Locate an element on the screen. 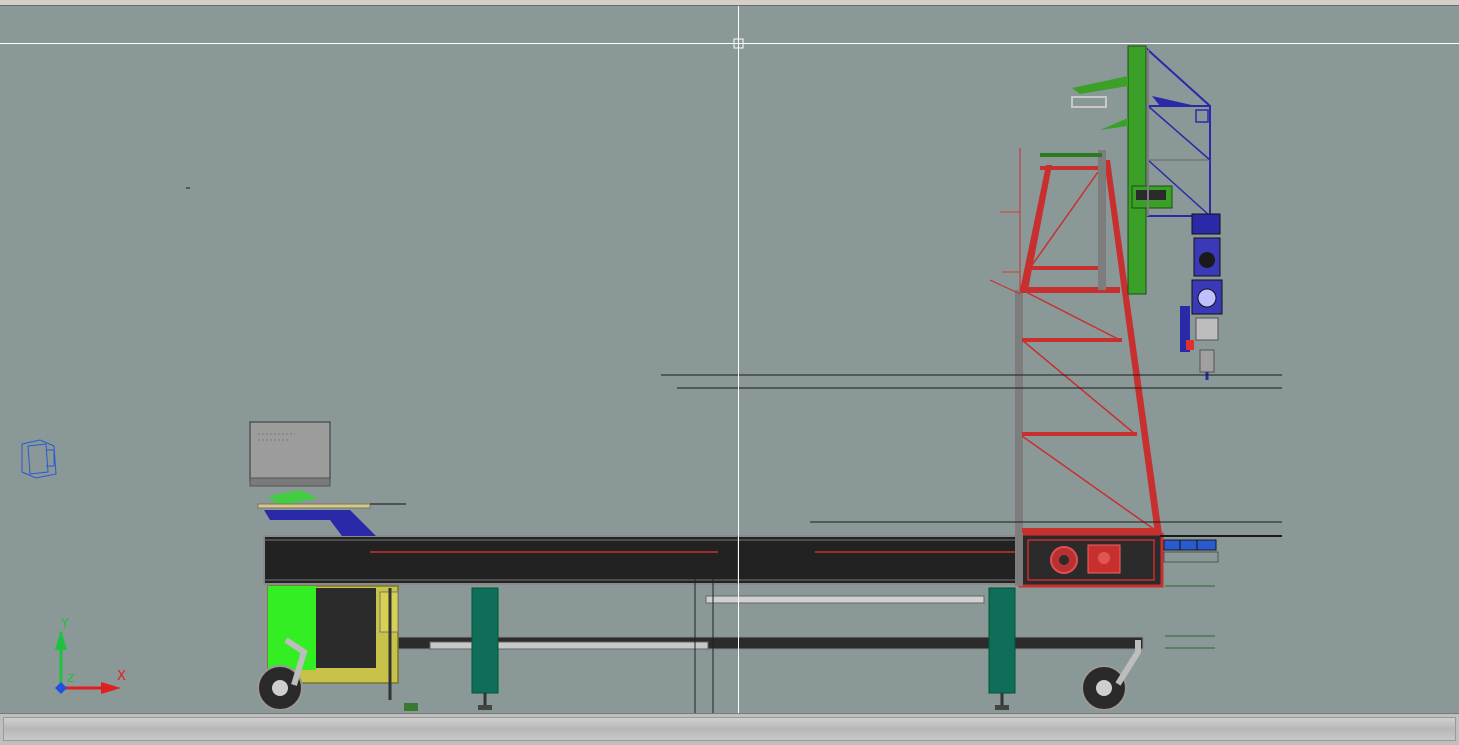  monitor is located at coordinates (290, 454).